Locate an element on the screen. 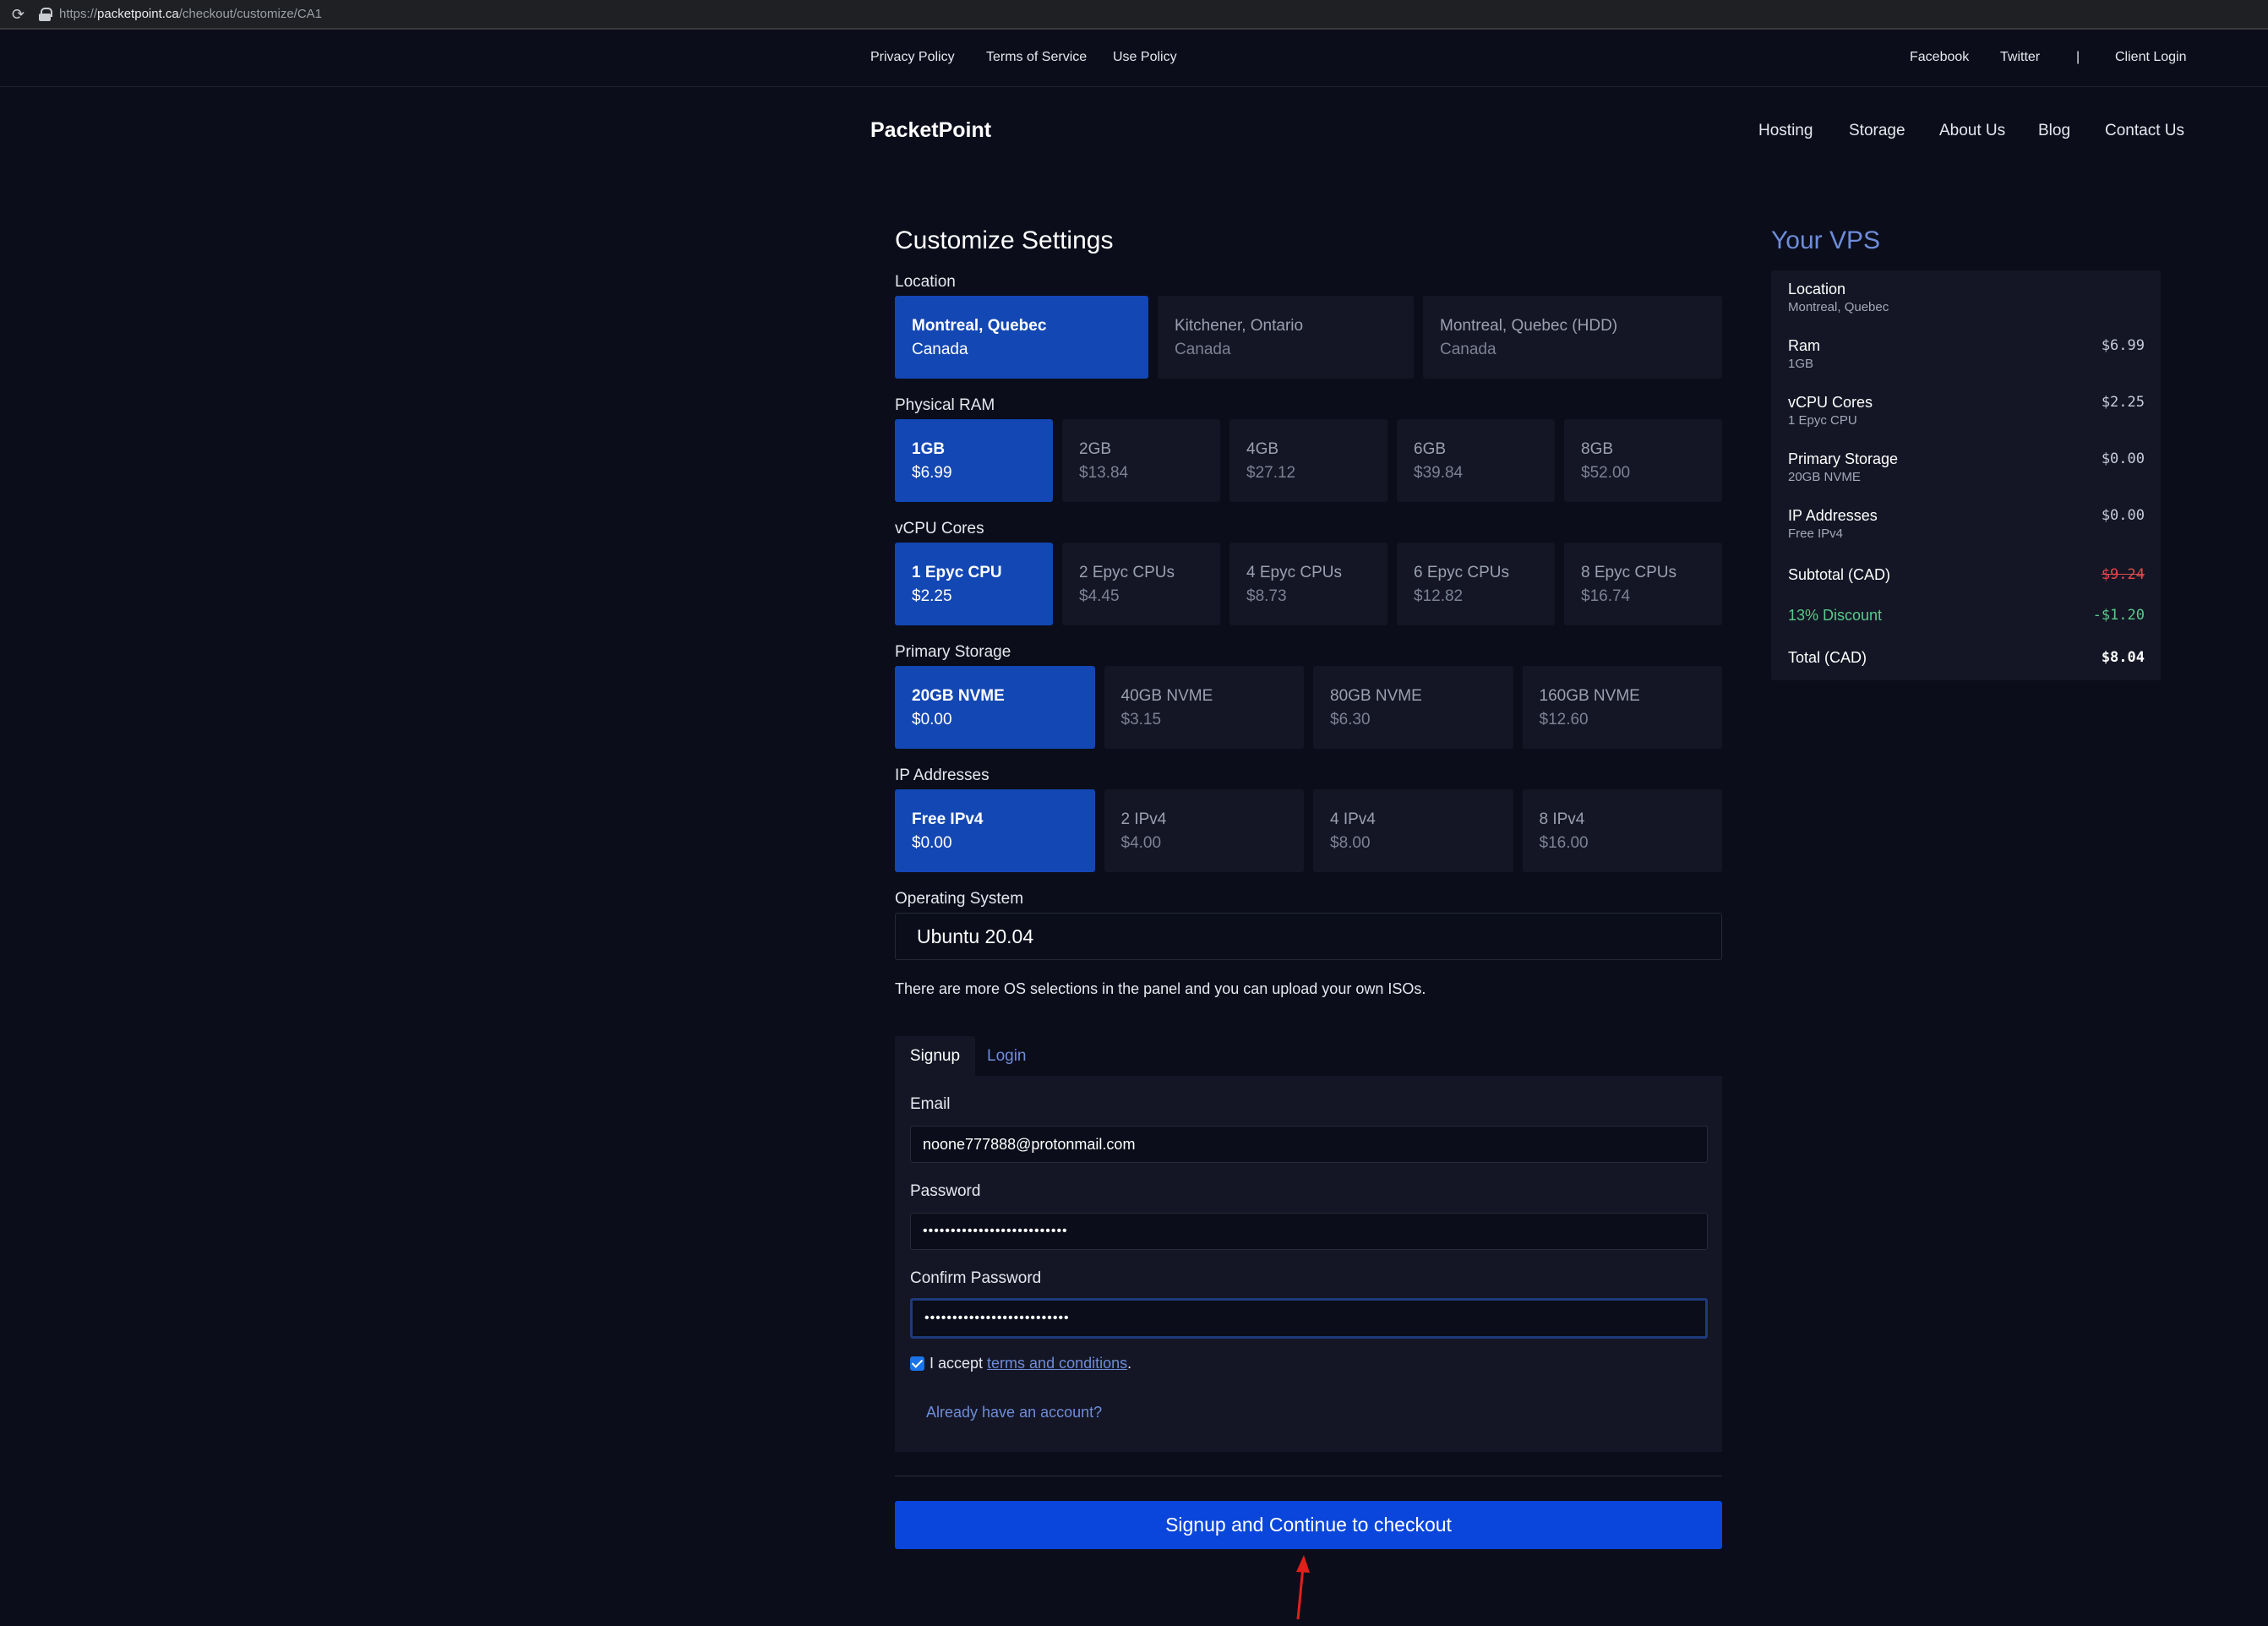  option-price: $8.00 is located at coordinates (1350, 843).